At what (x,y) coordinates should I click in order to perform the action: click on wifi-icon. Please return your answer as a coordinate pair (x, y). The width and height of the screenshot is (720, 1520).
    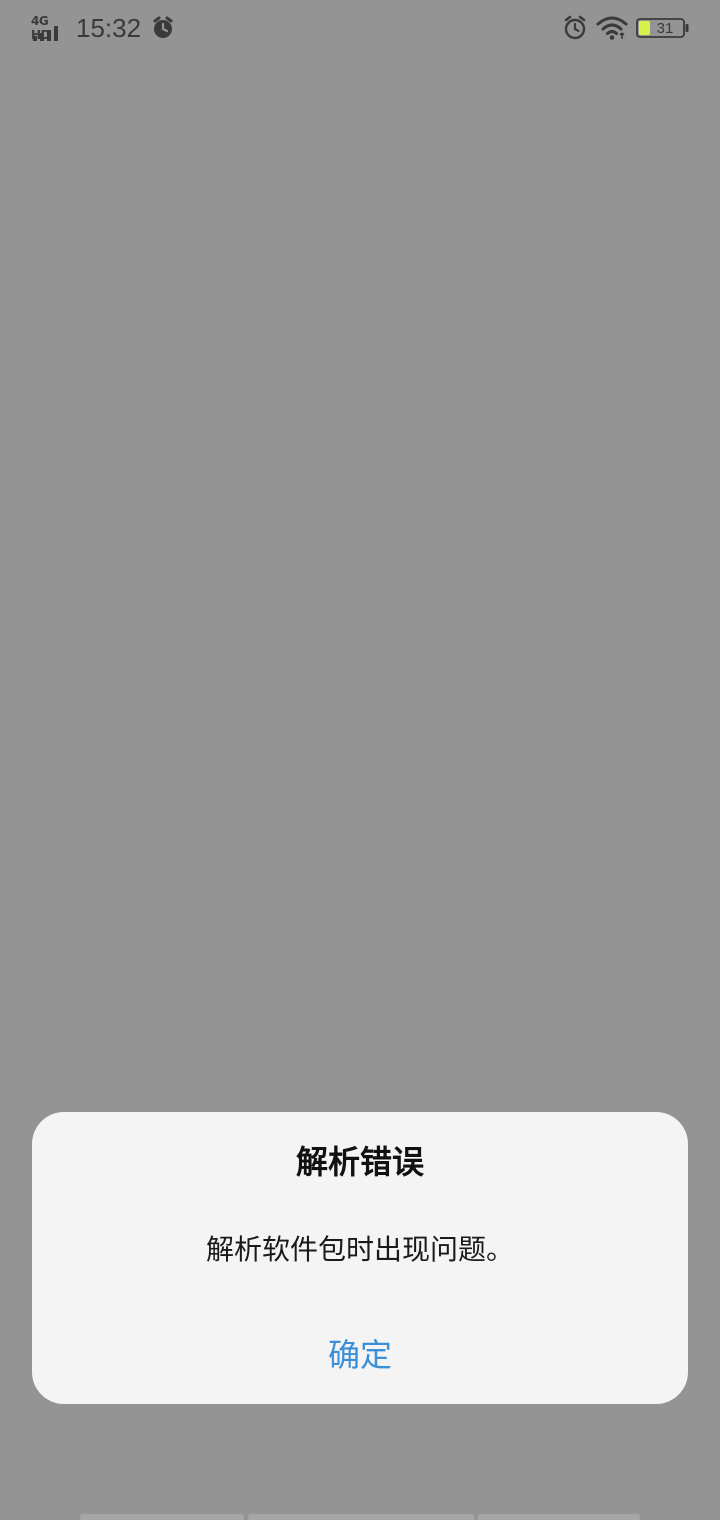
    Looking at the image, I should click on (612, 28).